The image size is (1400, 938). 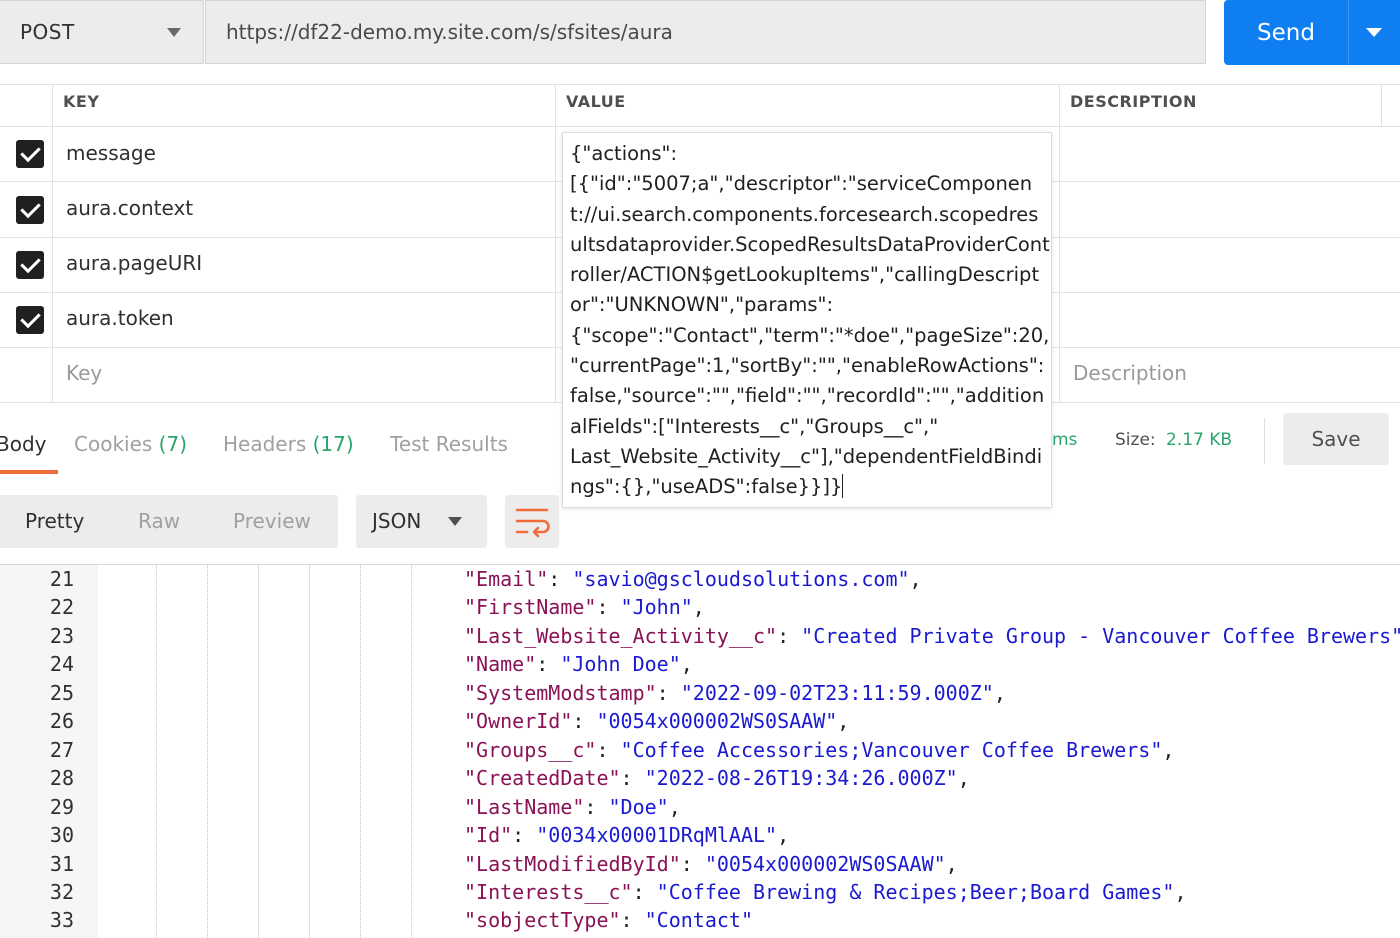 I want to click on line-number: 28, so click(x=61, y=778).